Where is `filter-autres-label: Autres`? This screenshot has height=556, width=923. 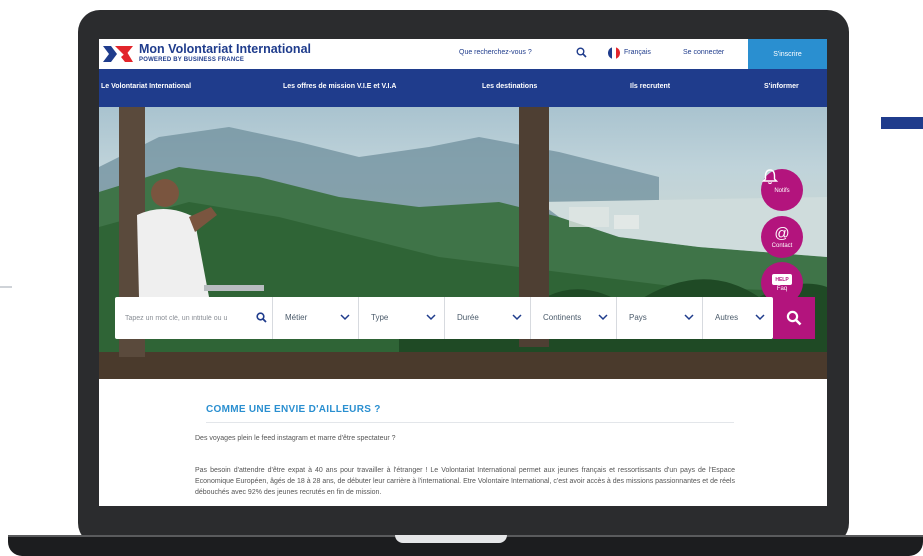
filter-autres-label: Autres is located at coordinates (727, 317).